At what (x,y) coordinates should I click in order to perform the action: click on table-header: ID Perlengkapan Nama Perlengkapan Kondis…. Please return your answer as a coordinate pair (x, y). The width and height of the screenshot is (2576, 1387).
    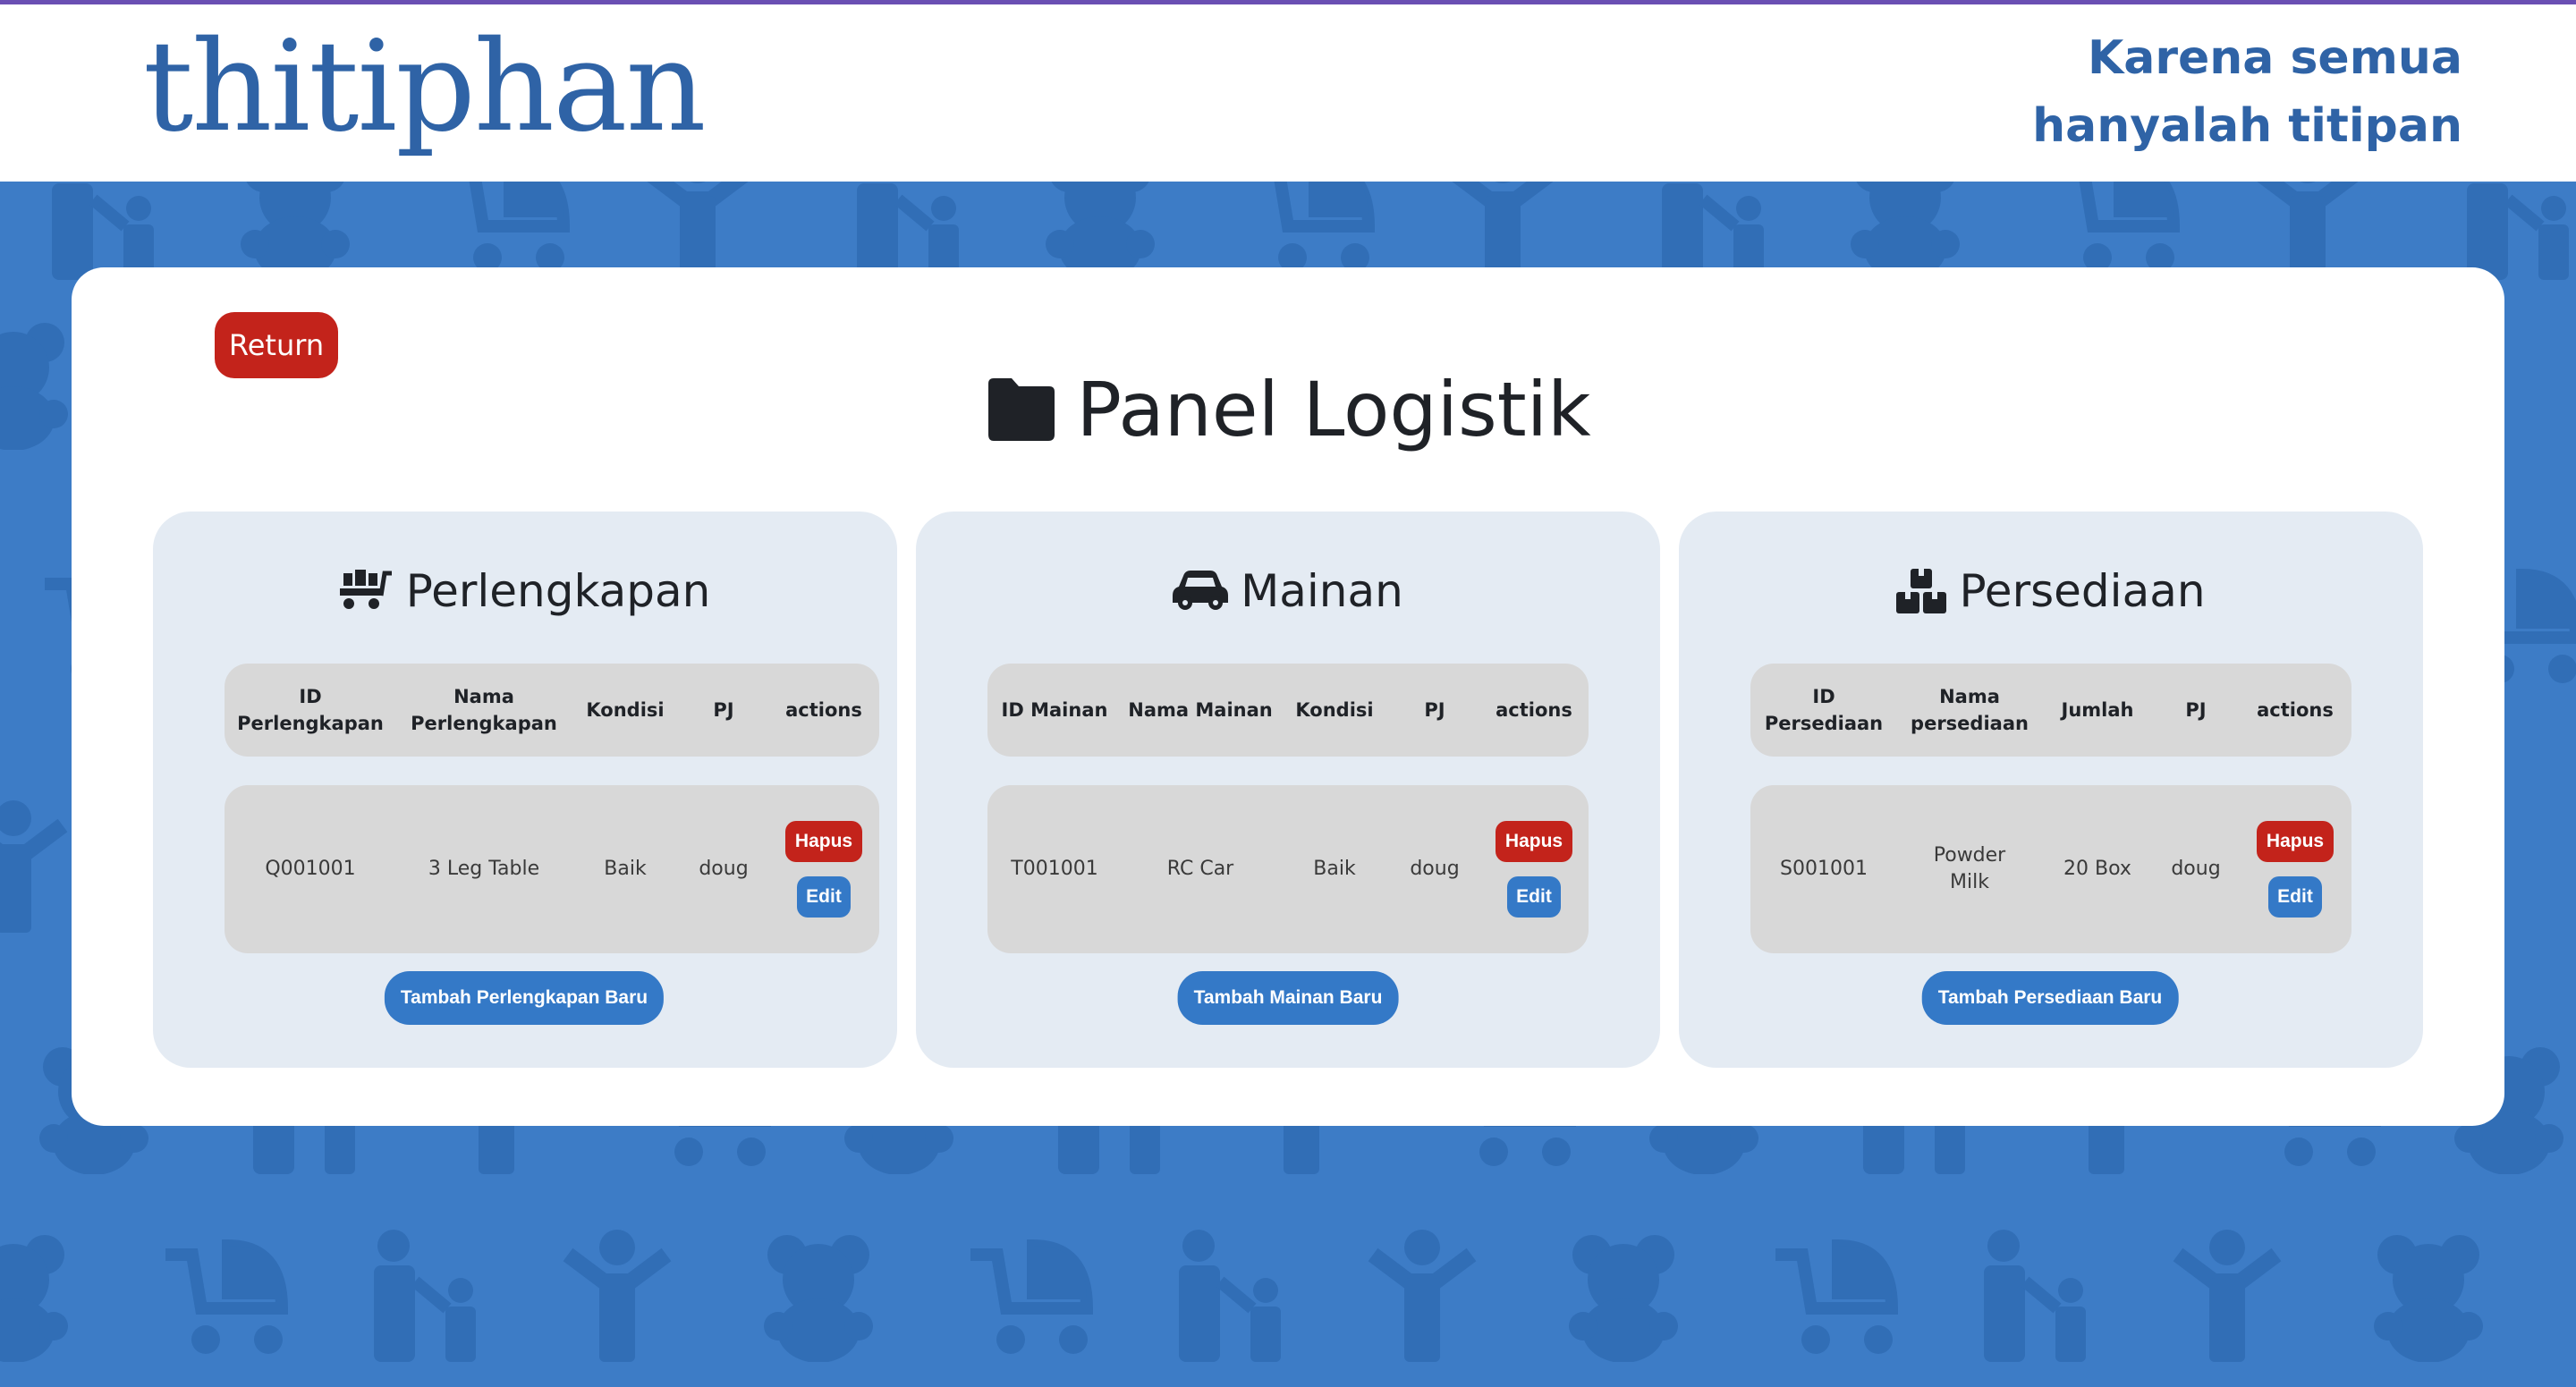
    Looking at the image, I should click on (552, 710).